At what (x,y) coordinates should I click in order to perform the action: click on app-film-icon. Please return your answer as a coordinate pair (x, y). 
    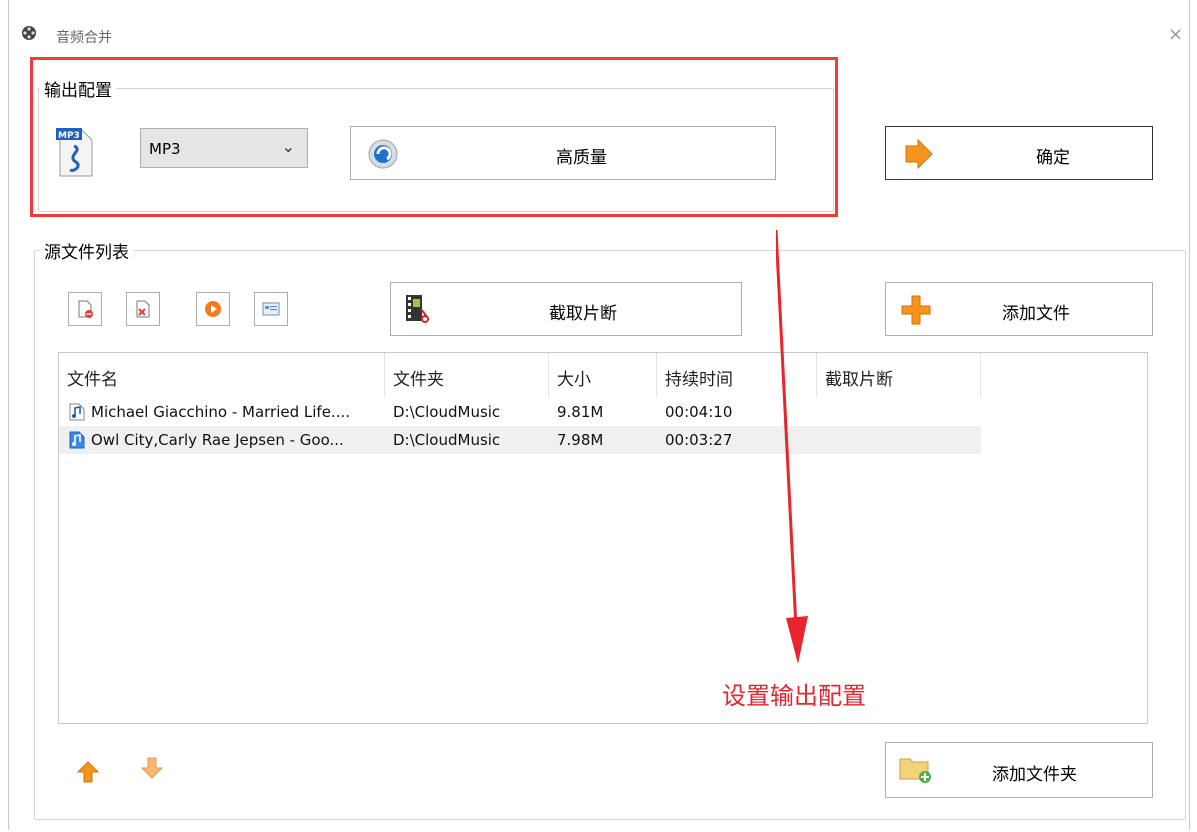
    Looking at the image, I should click on (29, 33).